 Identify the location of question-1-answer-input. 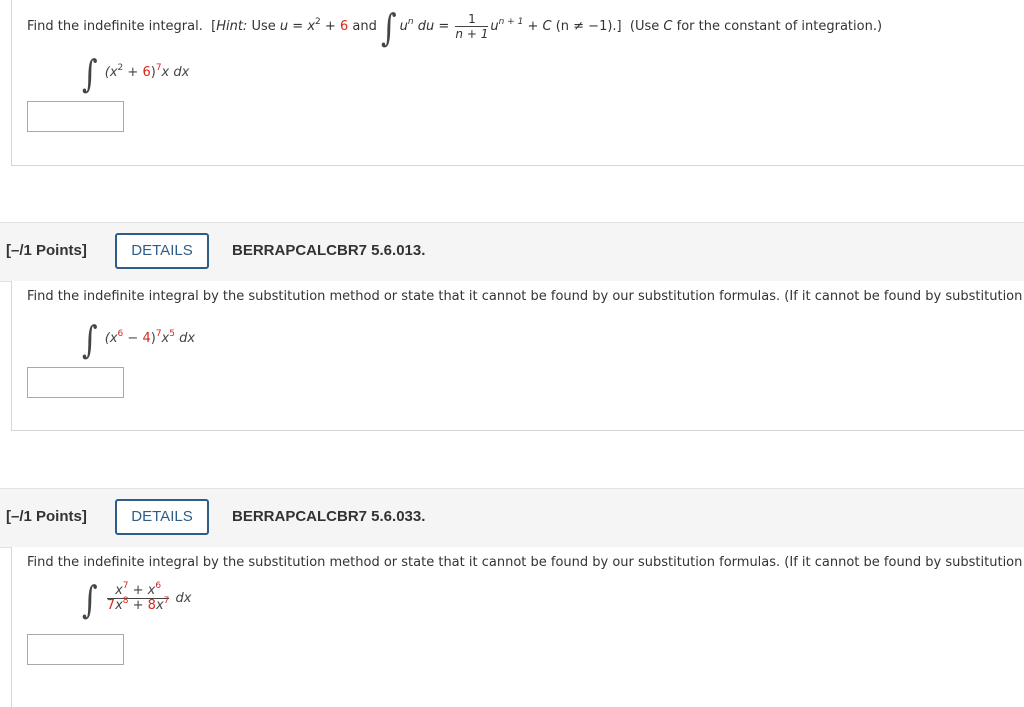
(75, 116).